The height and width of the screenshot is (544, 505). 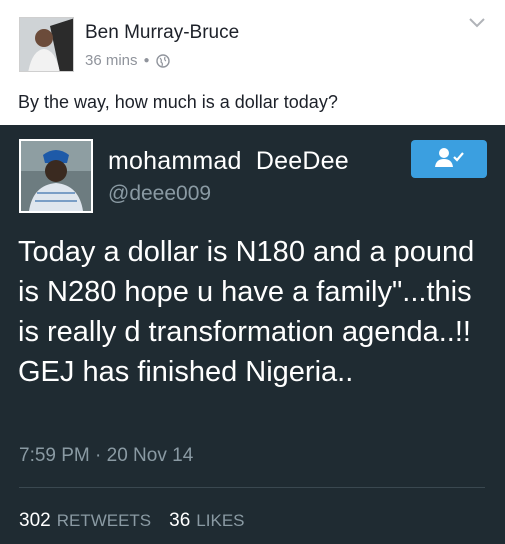 I want to click on author-avatar, so click(x=46, y=44).